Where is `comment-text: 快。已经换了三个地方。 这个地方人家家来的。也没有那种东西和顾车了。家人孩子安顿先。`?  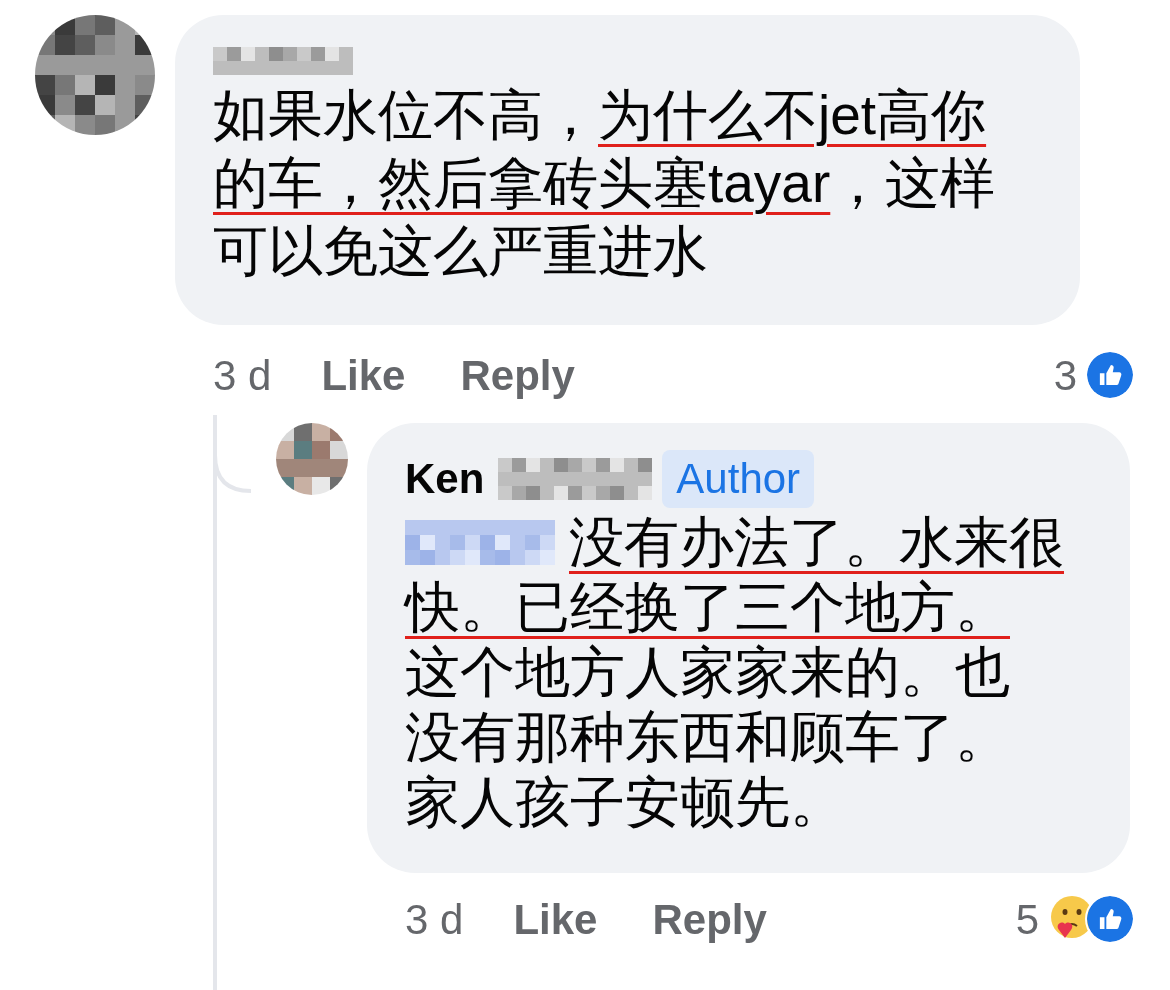
comment-text: 快。已经换了三个地方。 这个地方人家家来的。也没有那种东西和顾车了。家人孩子安顿先。 is located at coordinates (707, 704).